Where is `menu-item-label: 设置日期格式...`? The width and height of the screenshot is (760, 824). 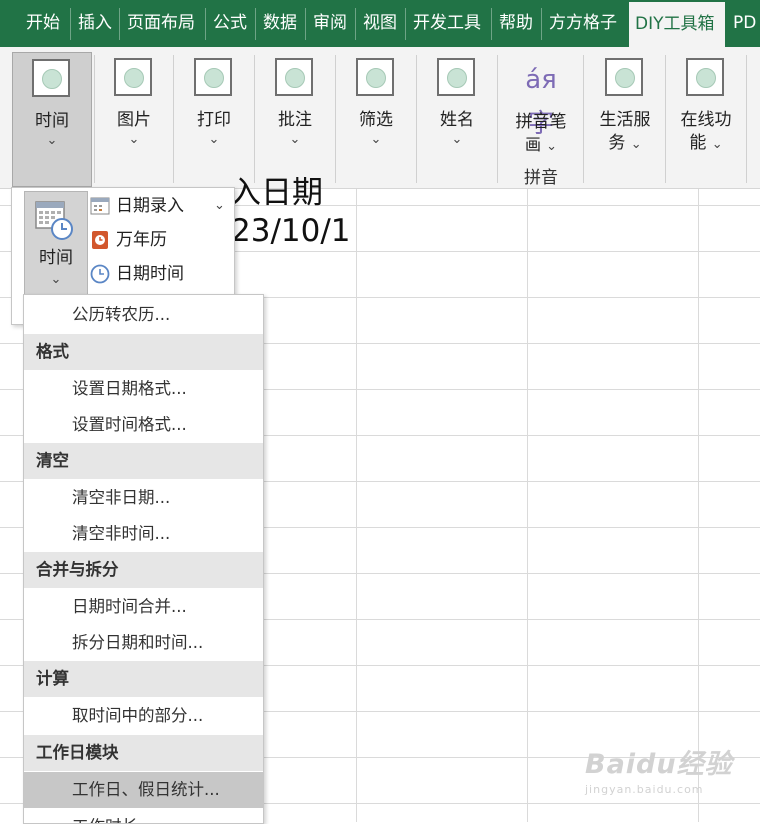 menu-item-label: 设置日期格式... is located at coordinates (129, 388).